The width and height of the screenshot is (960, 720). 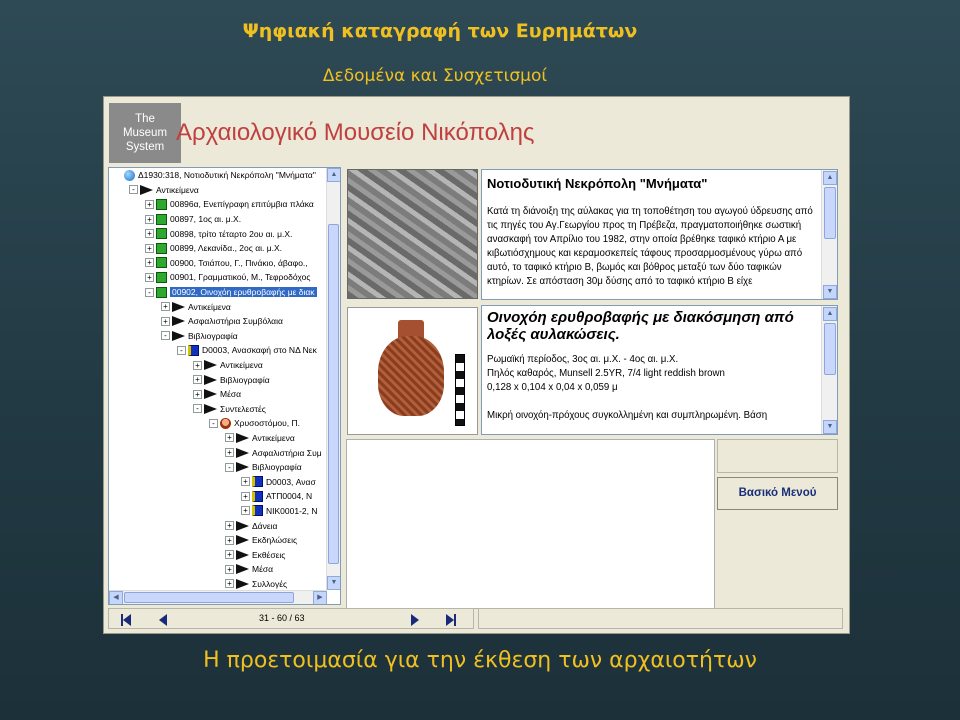 What do you see at coordinates (218, 233) in the screenshot?
I see `tree-item: +00898, τρίτο τέταρτο 2ου αι. μ.Χ.` at bounding box center [218, 233].